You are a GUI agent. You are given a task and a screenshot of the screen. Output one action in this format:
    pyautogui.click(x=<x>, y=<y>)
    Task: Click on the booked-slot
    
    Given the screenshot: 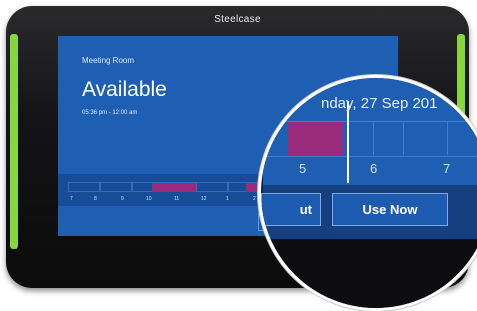 What is the action you would take?
    pyautogui.click(x=174, y=187)
    